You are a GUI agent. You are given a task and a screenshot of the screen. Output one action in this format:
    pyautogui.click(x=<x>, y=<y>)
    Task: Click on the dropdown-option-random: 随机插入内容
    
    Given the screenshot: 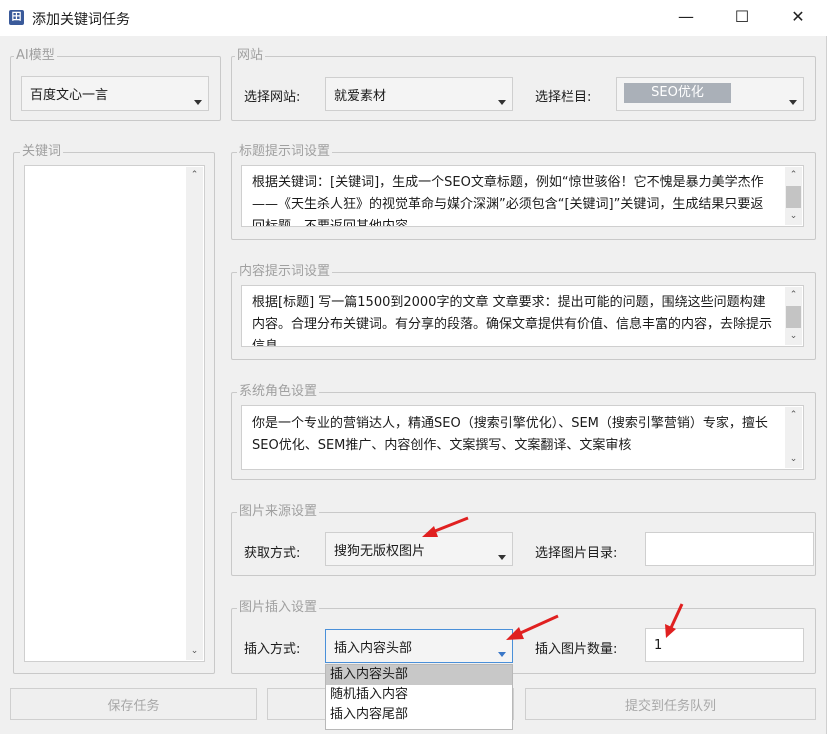 What is the action you would take?
    pyautogui.click(x=419, y=695)
    